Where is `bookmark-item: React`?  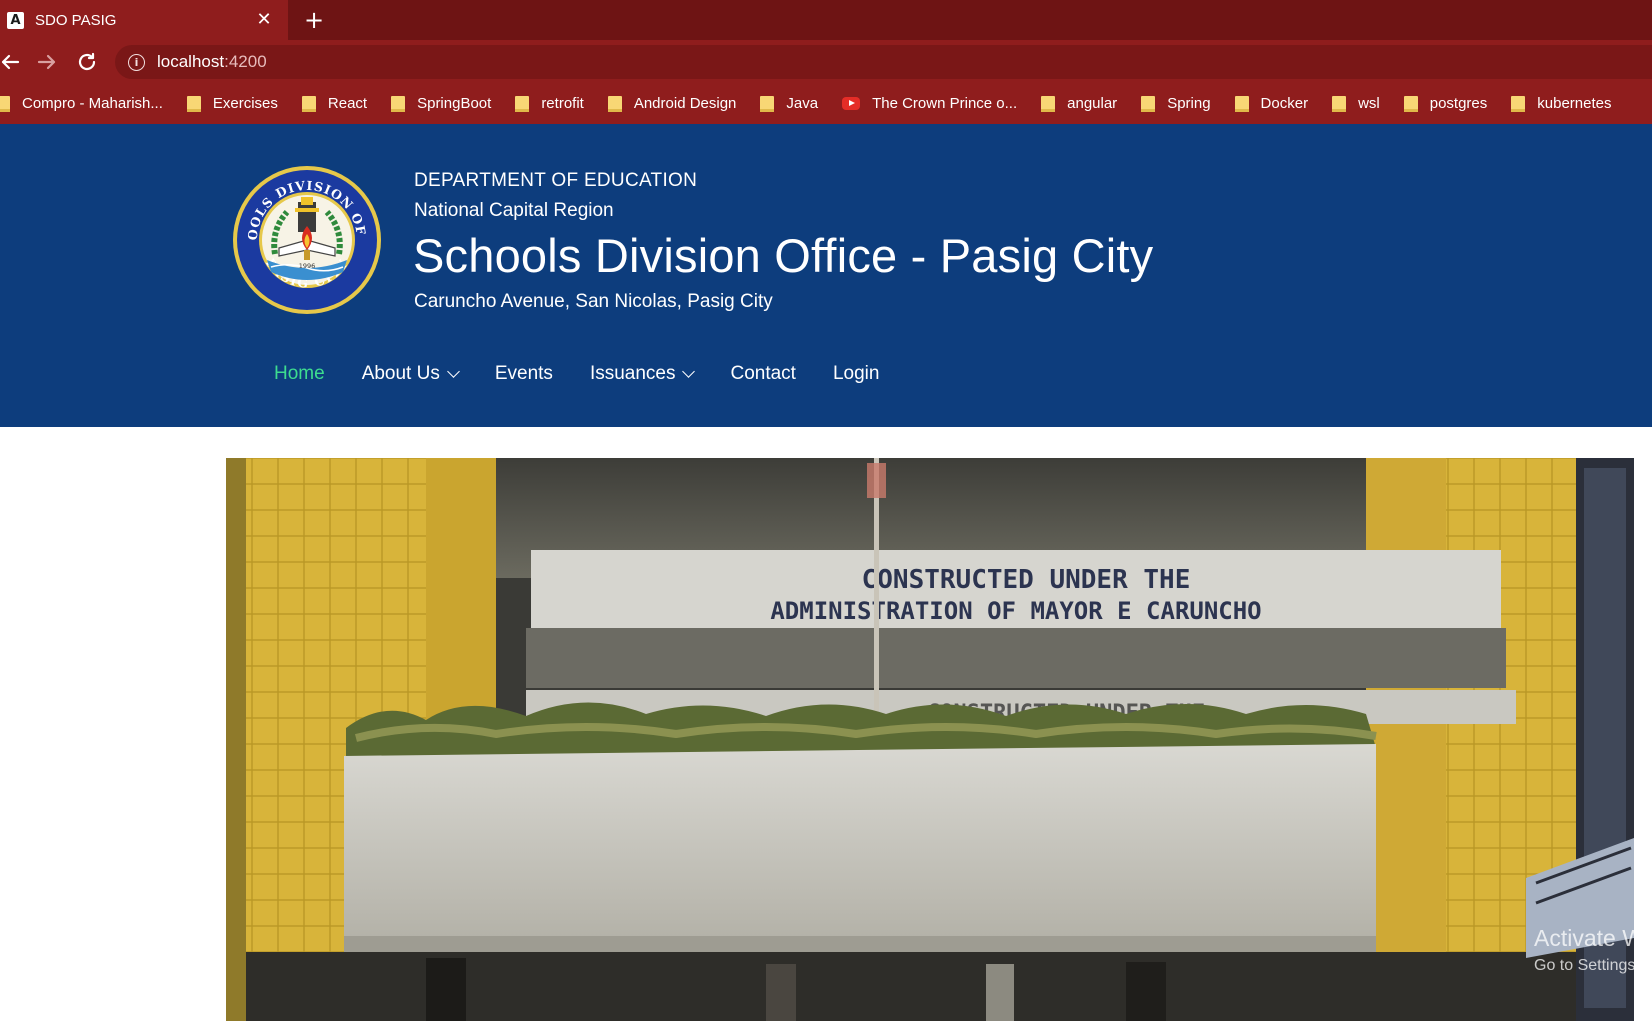
bookmark-item: React is located at coordinates (345, 103).